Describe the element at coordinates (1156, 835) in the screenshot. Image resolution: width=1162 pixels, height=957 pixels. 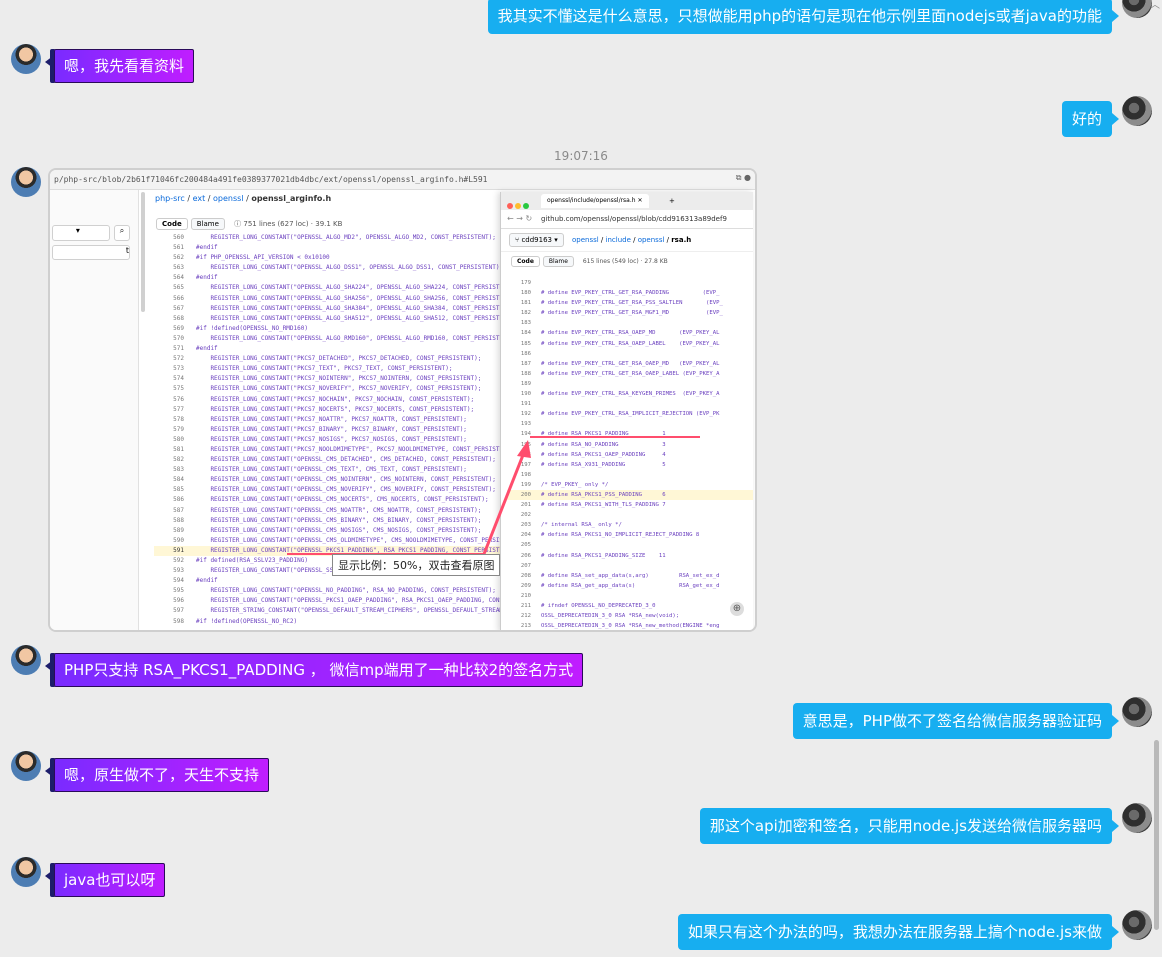
I see `scrollbar` at that location.